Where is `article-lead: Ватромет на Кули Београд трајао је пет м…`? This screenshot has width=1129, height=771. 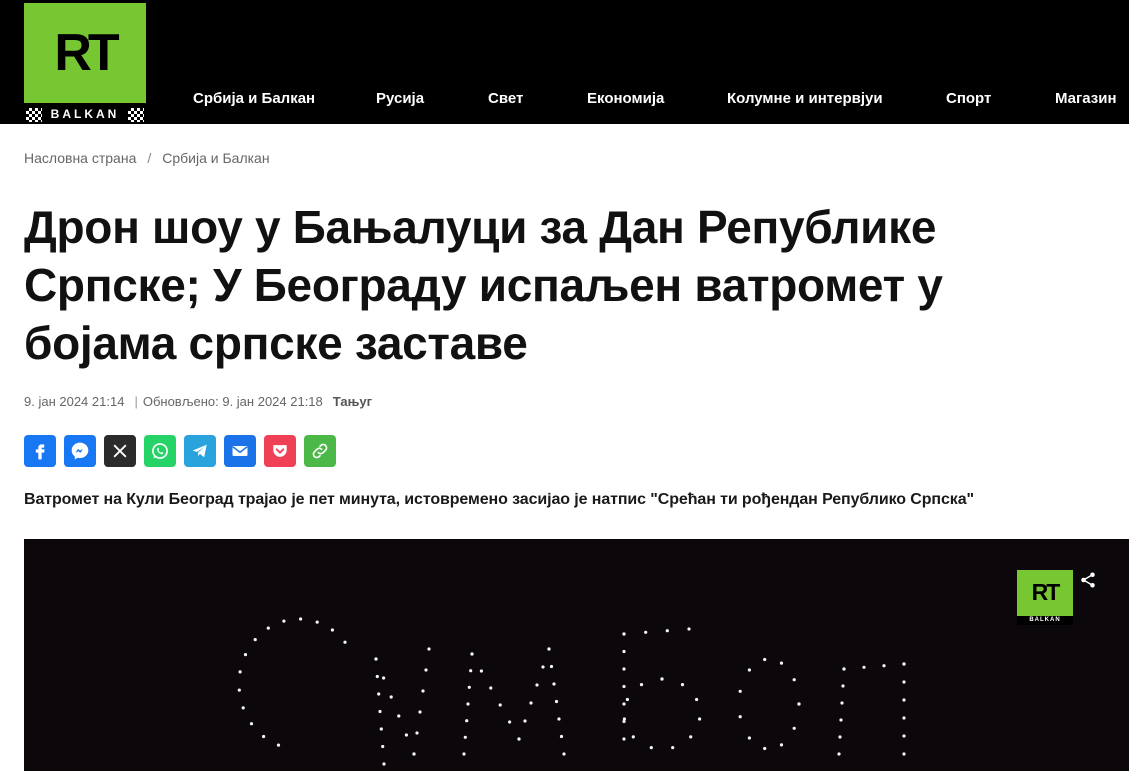 article-lead: Ватромет на Кули Београд трајао је пет м… is located at coordinates (499, 499).